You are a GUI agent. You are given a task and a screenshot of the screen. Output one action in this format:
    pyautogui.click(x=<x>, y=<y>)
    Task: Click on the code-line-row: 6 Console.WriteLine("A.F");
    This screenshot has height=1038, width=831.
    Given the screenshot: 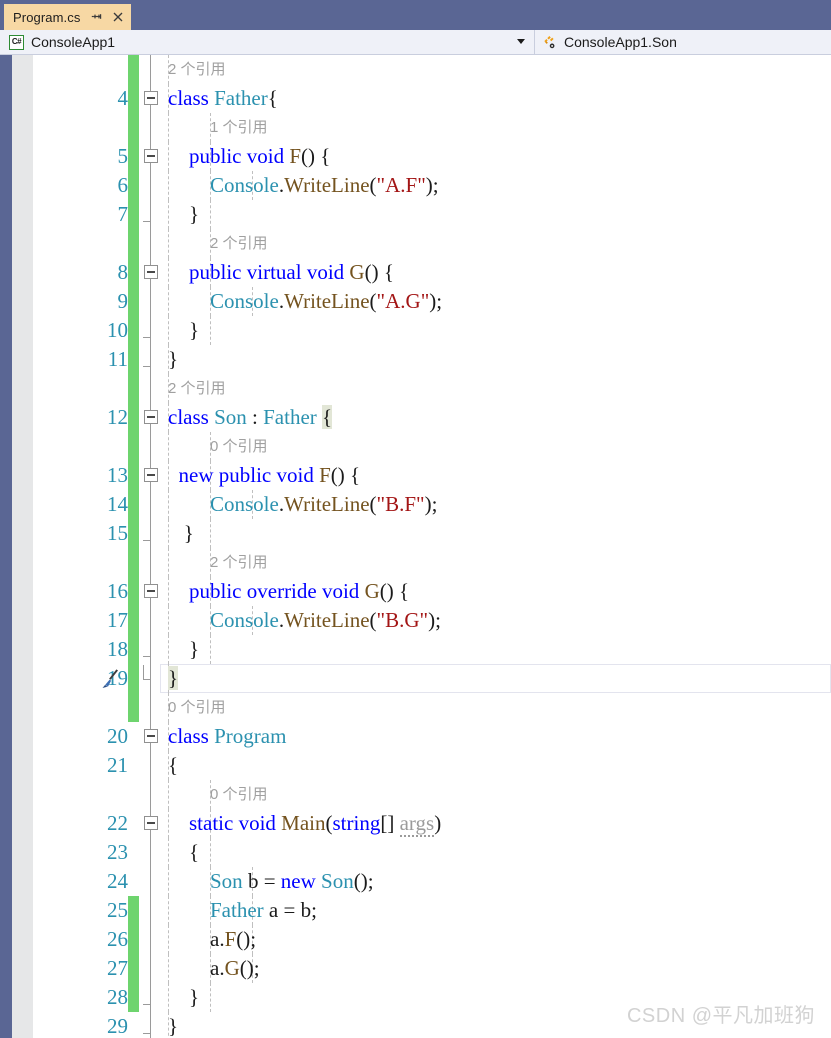 What is the action you would take?
    pyautogui.click(x=415, y=185)
    